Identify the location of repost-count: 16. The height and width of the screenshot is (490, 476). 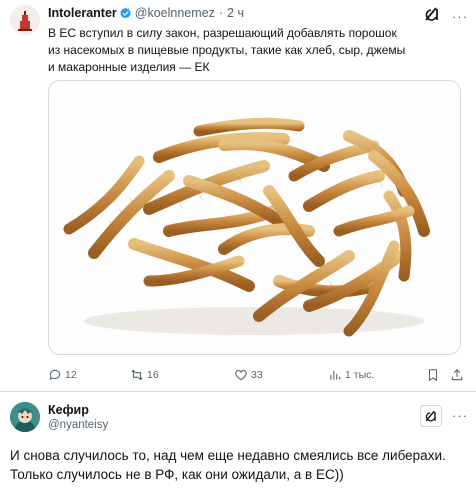
(153, 375).